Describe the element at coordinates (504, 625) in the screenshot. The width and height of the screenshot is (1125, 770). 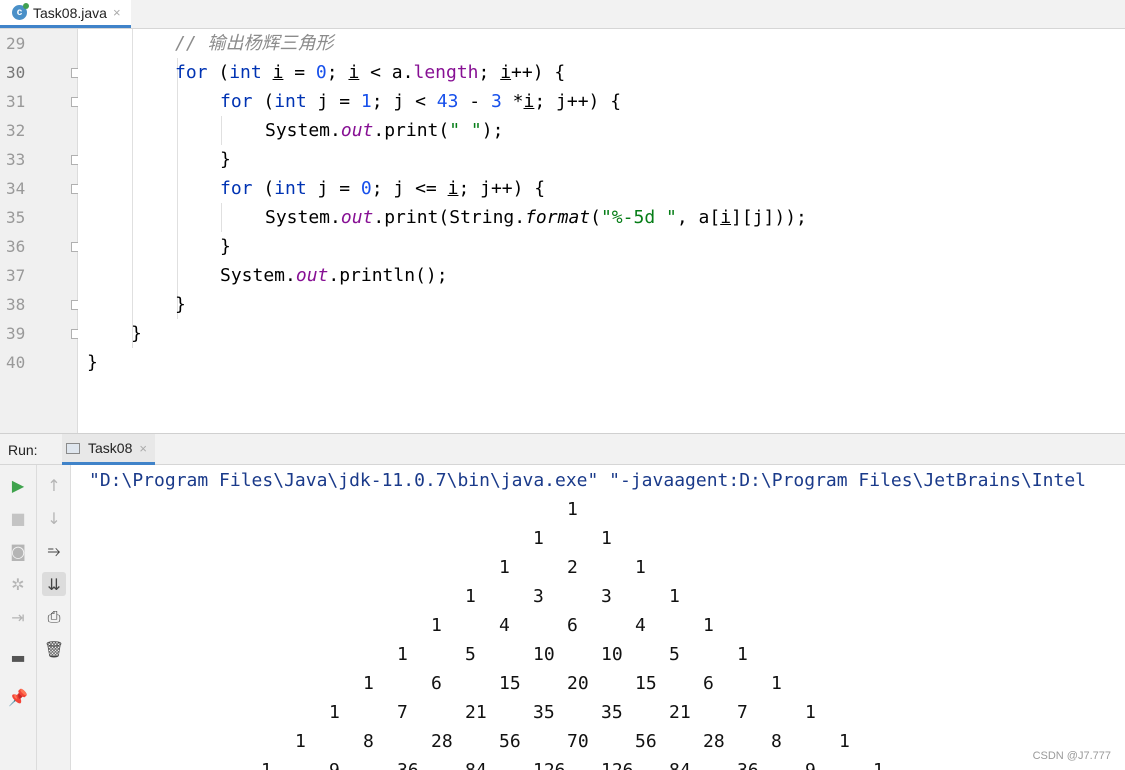
I see `triangle-value: 4` at that location.